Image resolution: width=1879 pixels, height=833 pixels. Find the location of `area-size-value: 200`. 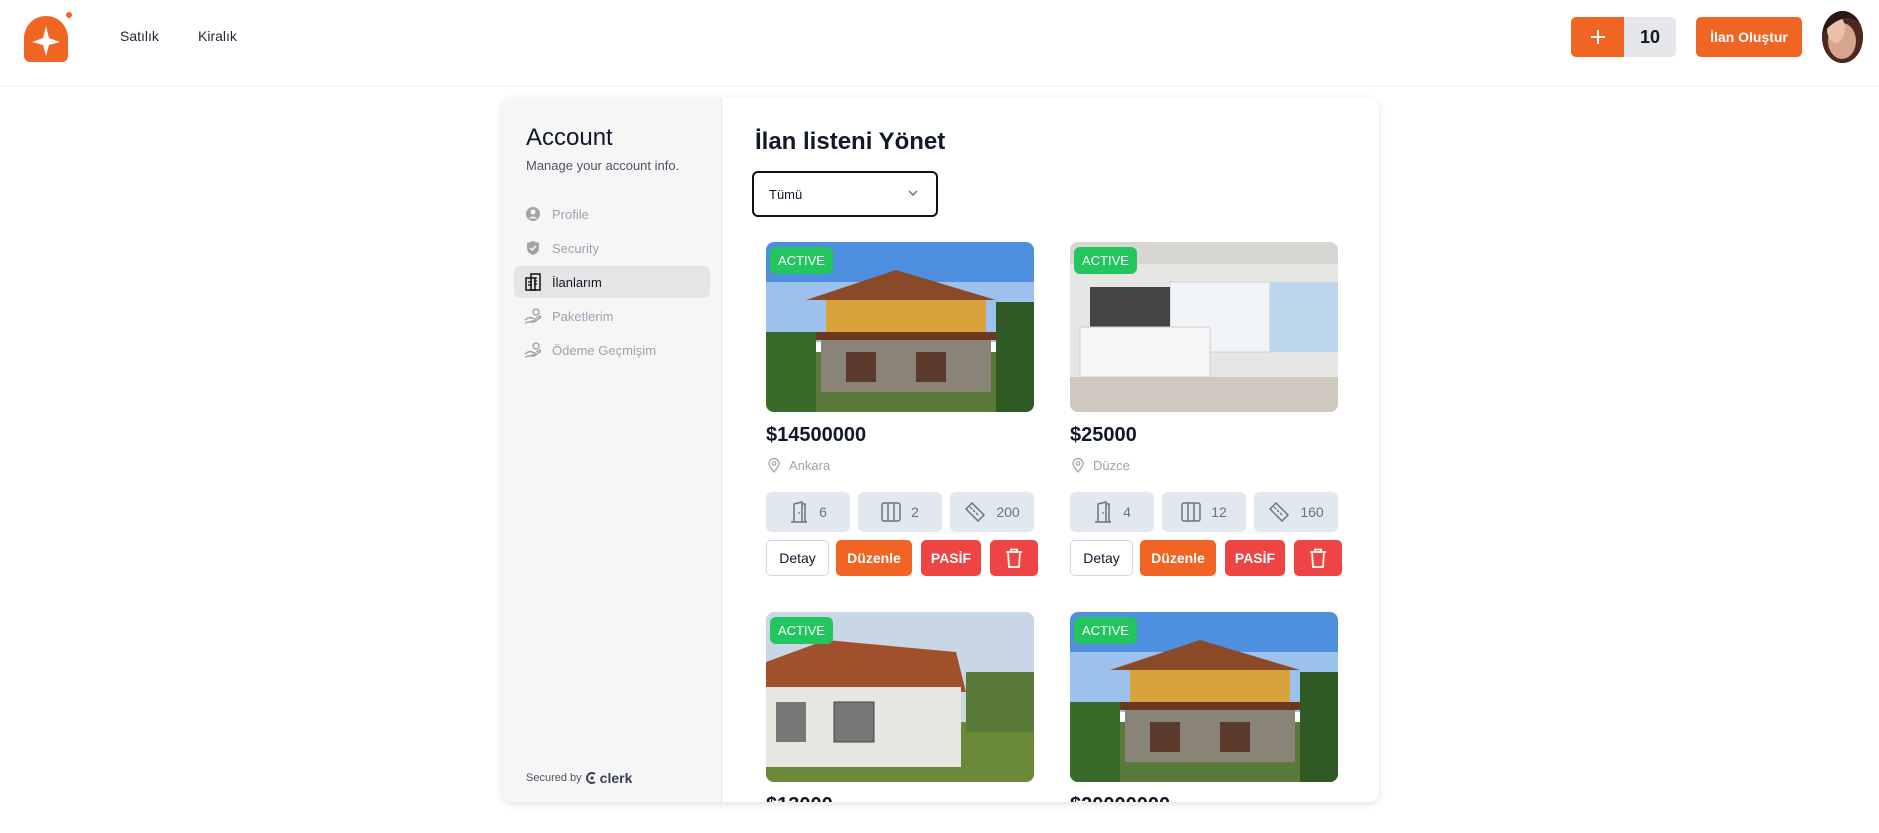

area-size-value: 200 is located at coordinates (1008, 512).